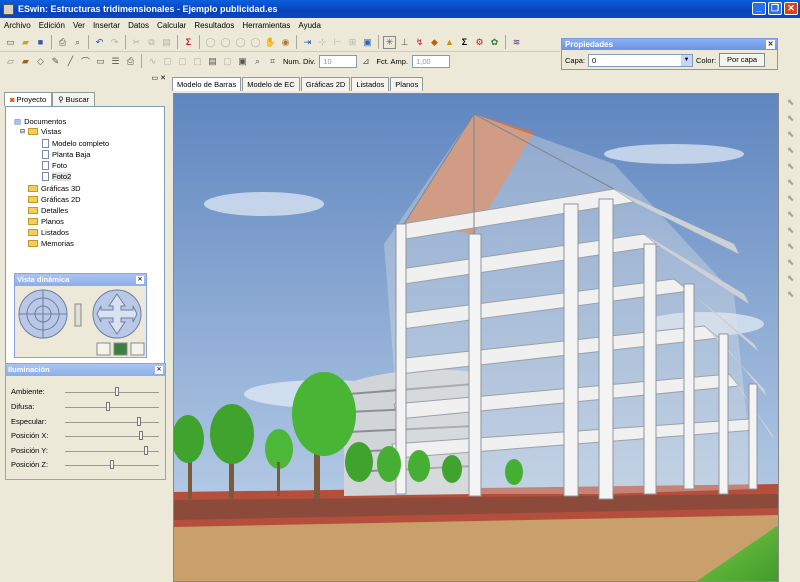  What do you see at coordinates (136, 42) in the screenshot?
I see `cut-icon: ✂` at bounding box center [136, 42].